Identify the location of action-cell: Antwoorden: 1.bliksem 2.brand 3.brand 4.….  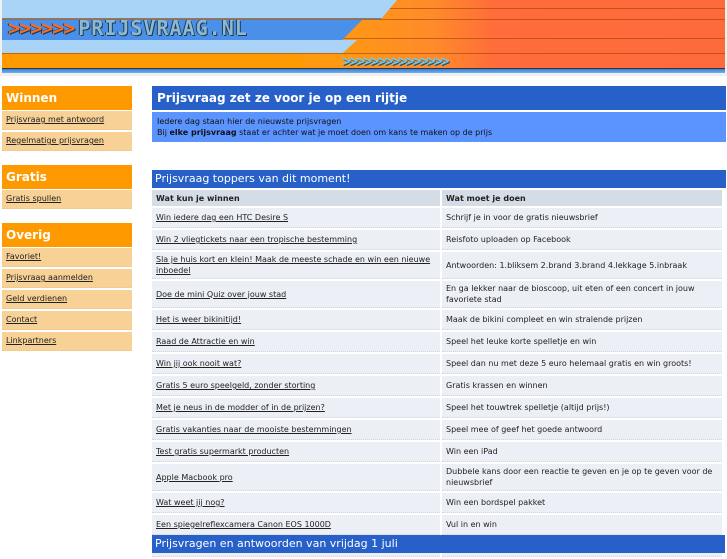
(582, 265).